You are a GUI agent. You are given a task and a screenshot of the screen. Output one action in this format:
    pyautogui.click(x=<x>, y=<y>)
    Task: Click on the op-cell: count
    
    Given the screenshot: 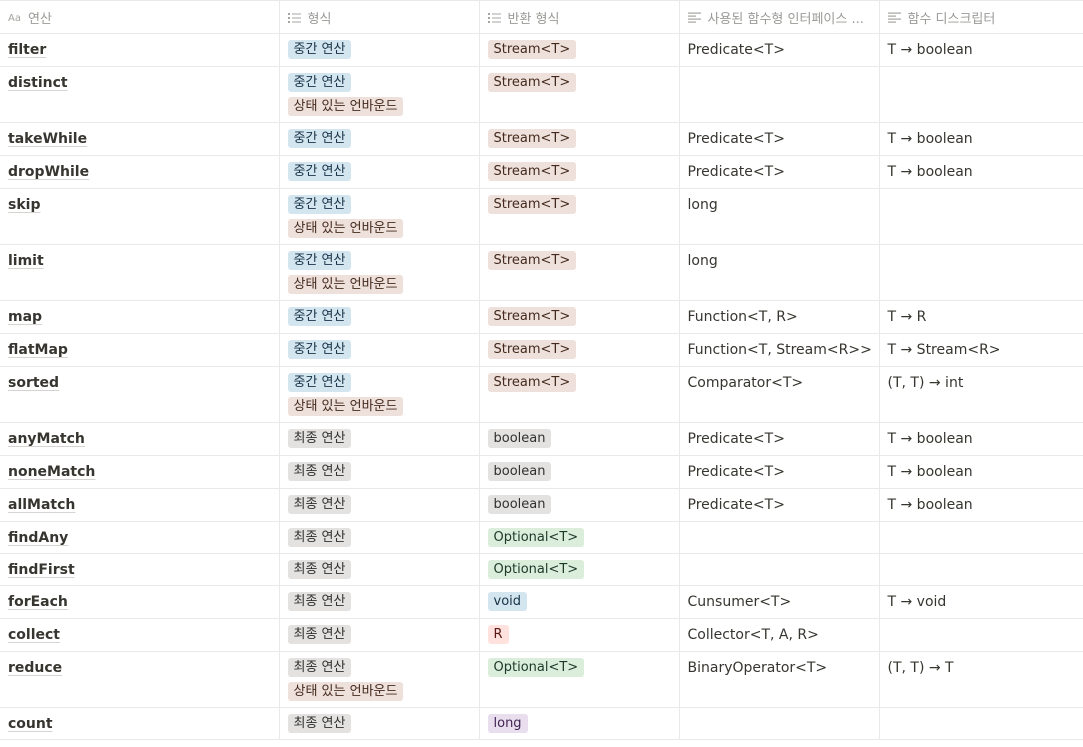 What is the action you would take?
    pyautogui.click(x=140, y=723)
    